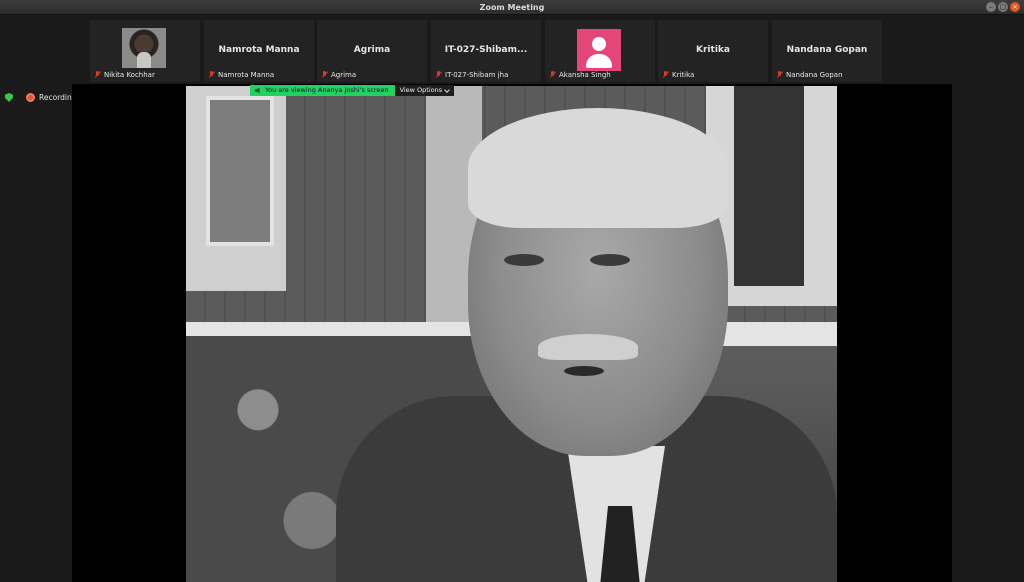 The width and height of the screenshot is (1024, 582). I want to click on maximize-button: ▢, so click(1003, 7).